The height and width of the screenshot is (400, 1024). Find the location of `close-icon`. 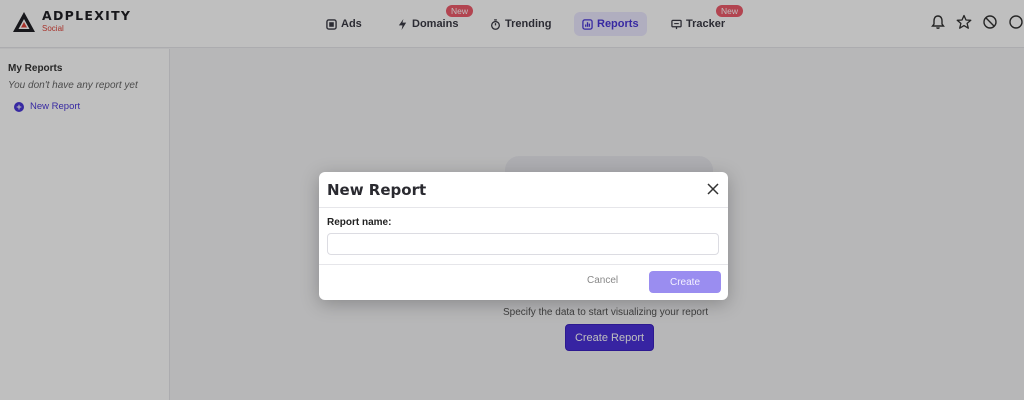

close-icon is located at coordinates (713, 189).